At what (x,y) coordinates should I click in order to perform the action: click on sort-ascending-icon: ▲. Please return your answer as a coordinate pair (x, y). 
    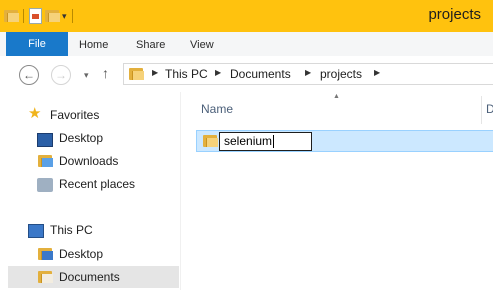
    Looking at the image, I should click on (336, 96).